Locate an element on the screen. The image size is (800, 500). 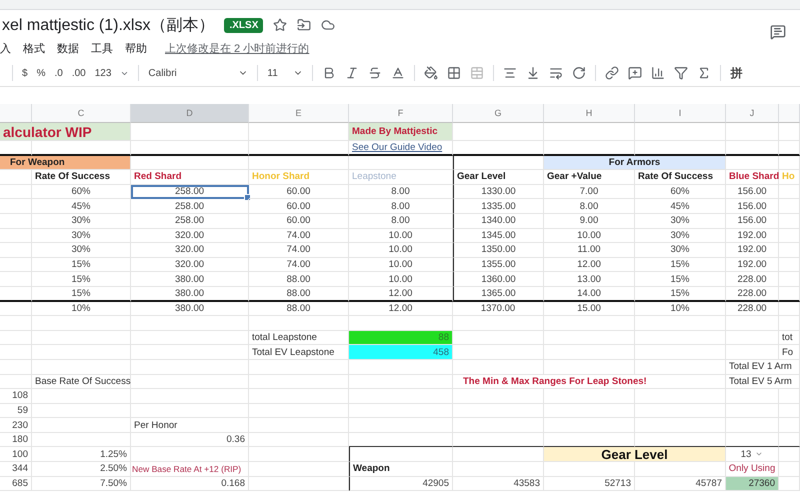
table-cell: 685 is located at coordinates (16, 484).